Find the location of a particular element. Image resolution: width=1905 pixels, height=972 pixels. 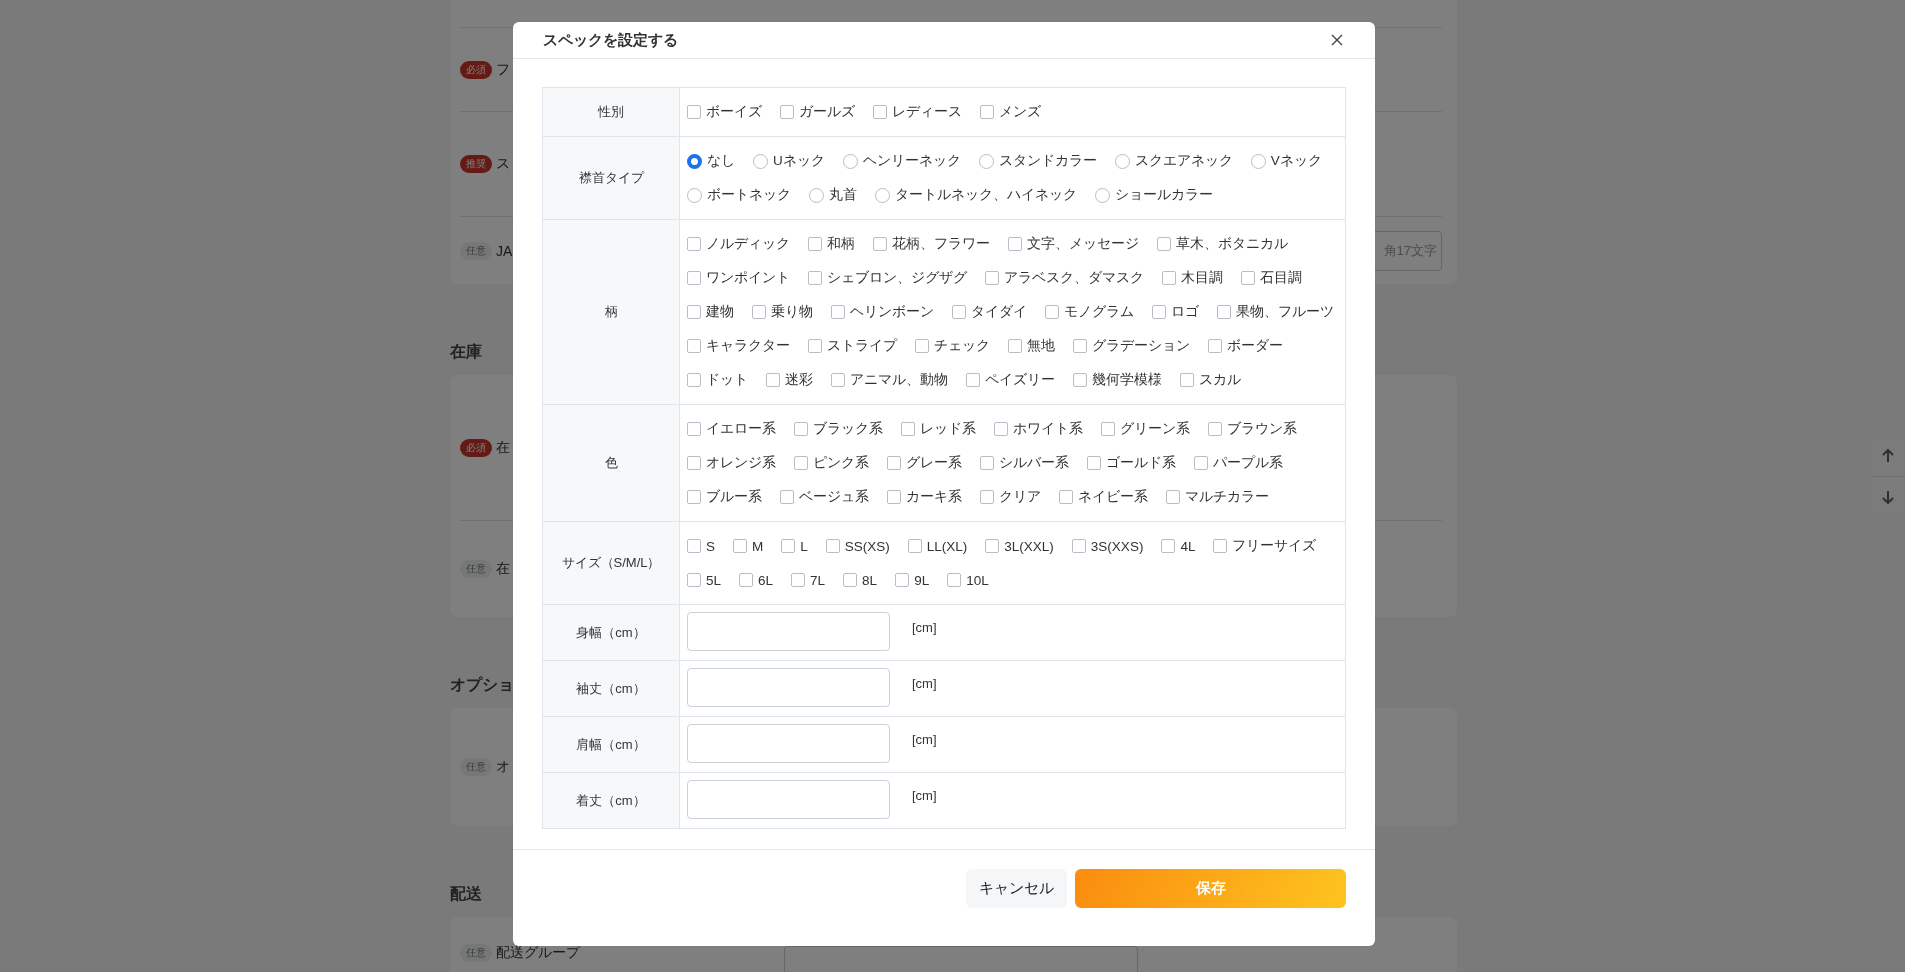

option-label: 3S(XXS) is located at coordinates (1117, 546).